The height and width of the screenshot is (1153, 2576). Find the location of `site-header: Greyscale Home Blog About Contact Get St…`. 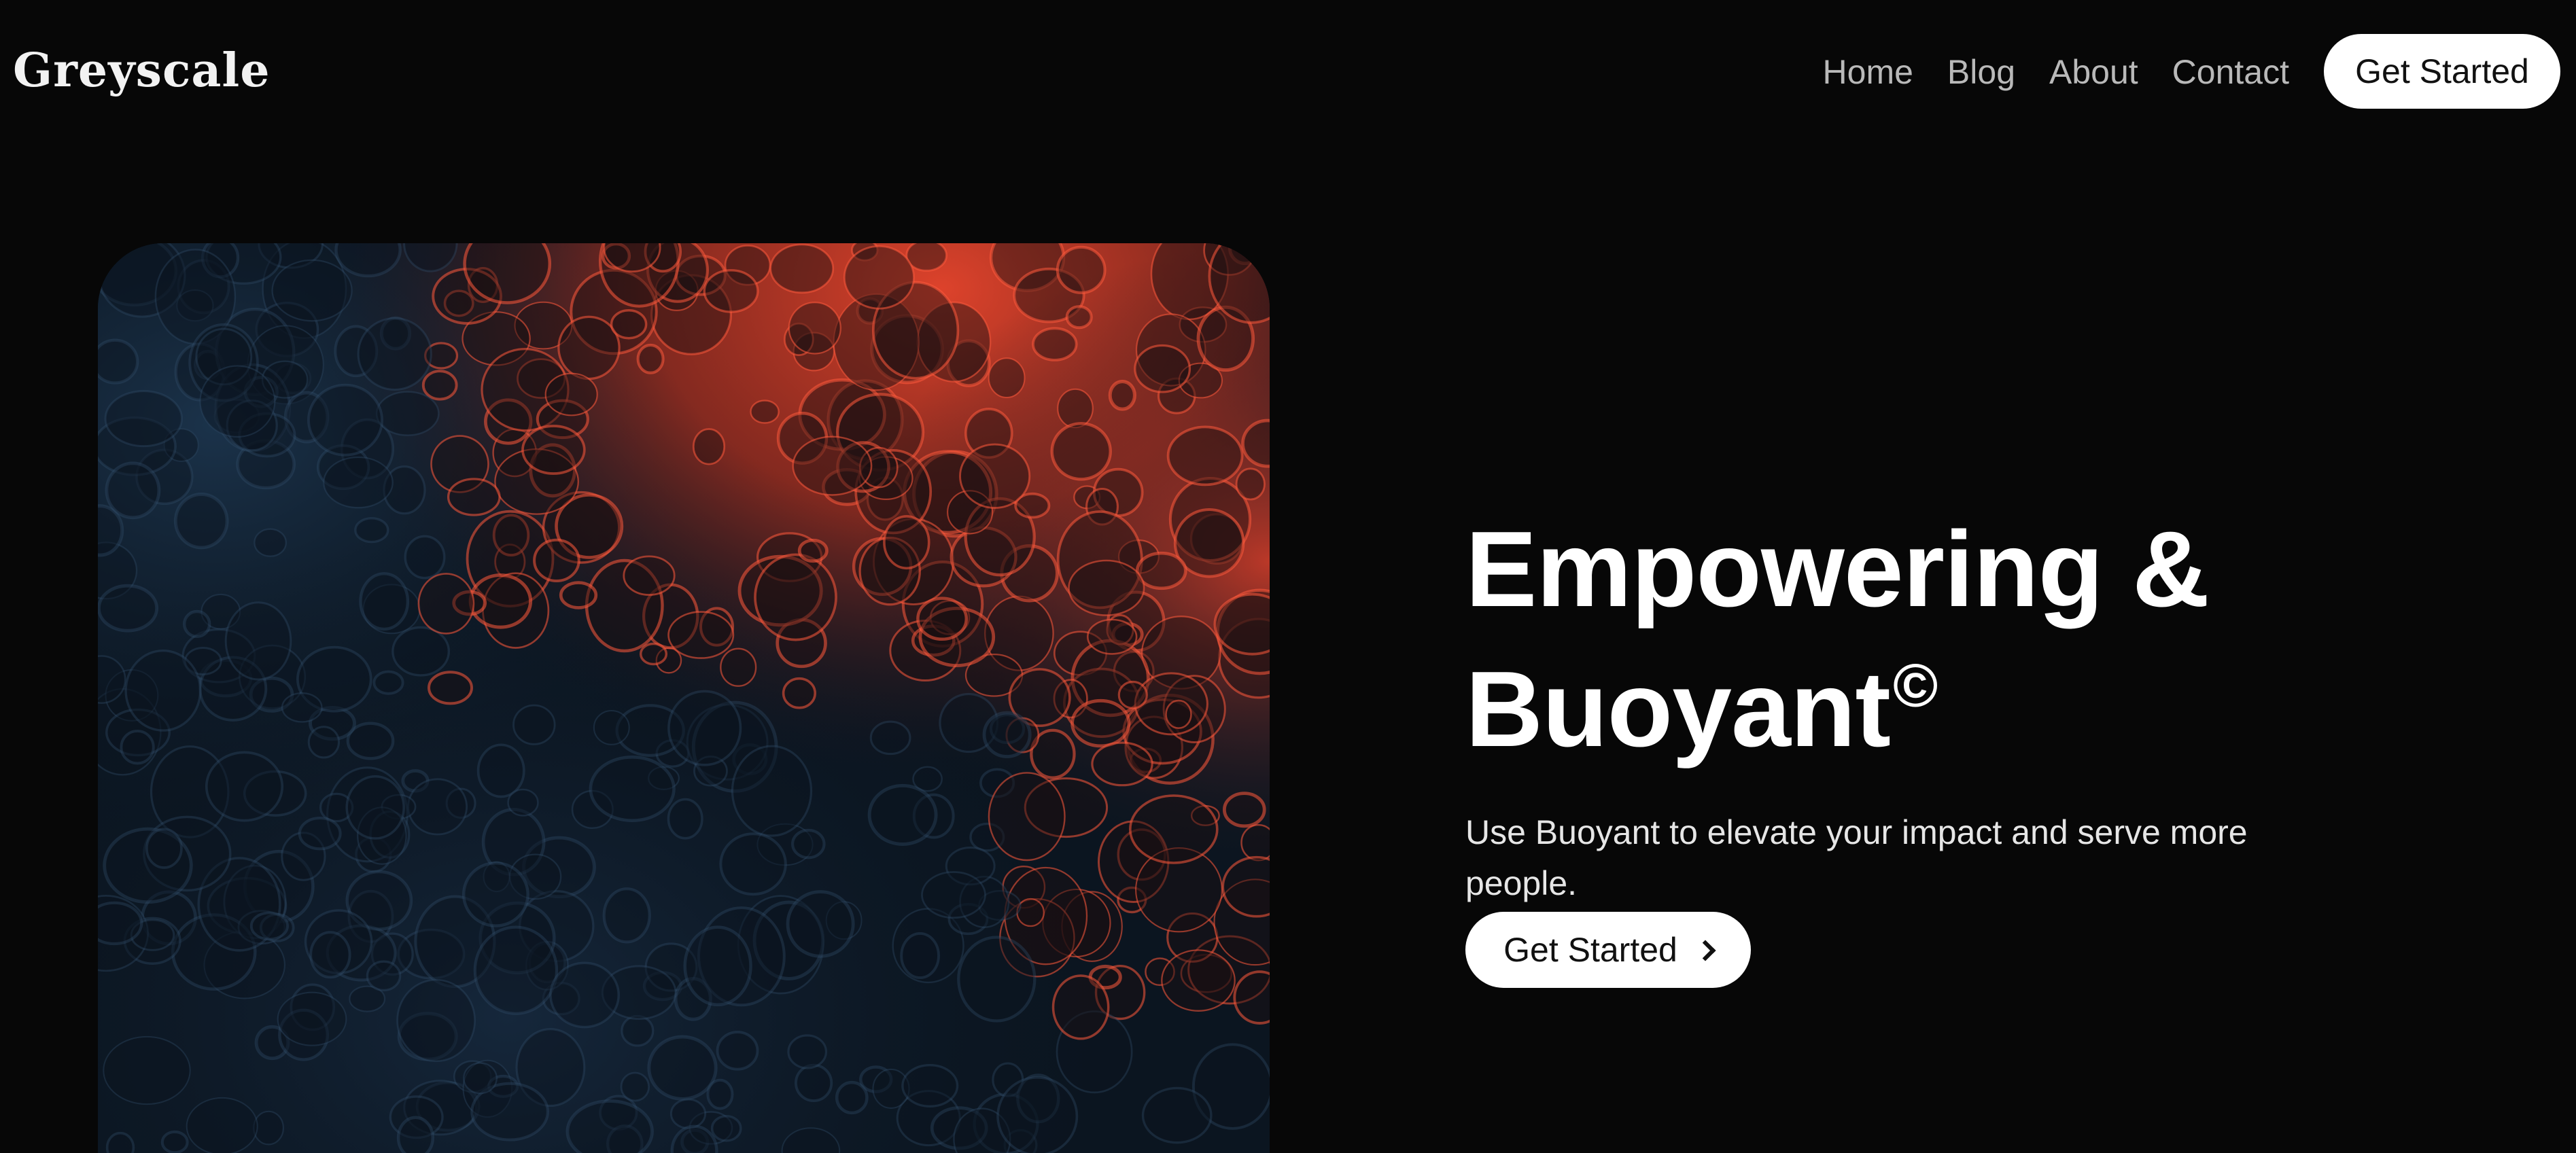

site-header: Greyscale Home Blog About Contact Get St… is located at coordinates (1288, 72).